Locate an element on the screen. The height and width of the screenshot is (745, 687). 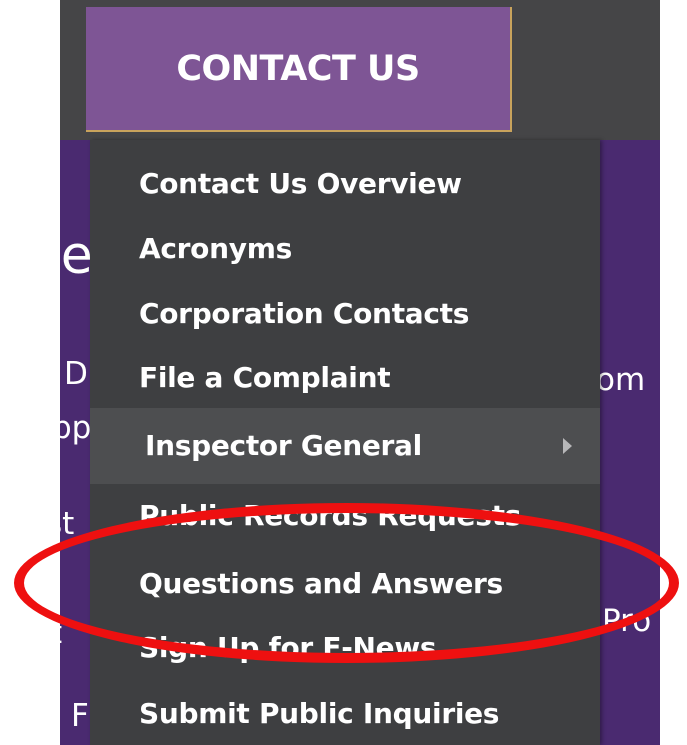
page-text-fragment: t is located at coordinates (56, 633).